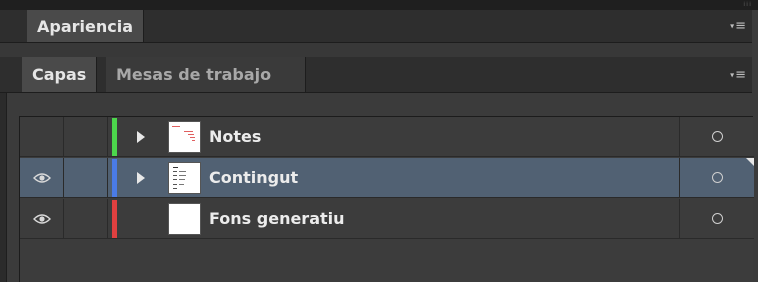 This screenshot has height=282, width=758. Describe the element at coordinates (398, 177) in the screenshot. I see `layer-name-cell: Contingut` at that location.